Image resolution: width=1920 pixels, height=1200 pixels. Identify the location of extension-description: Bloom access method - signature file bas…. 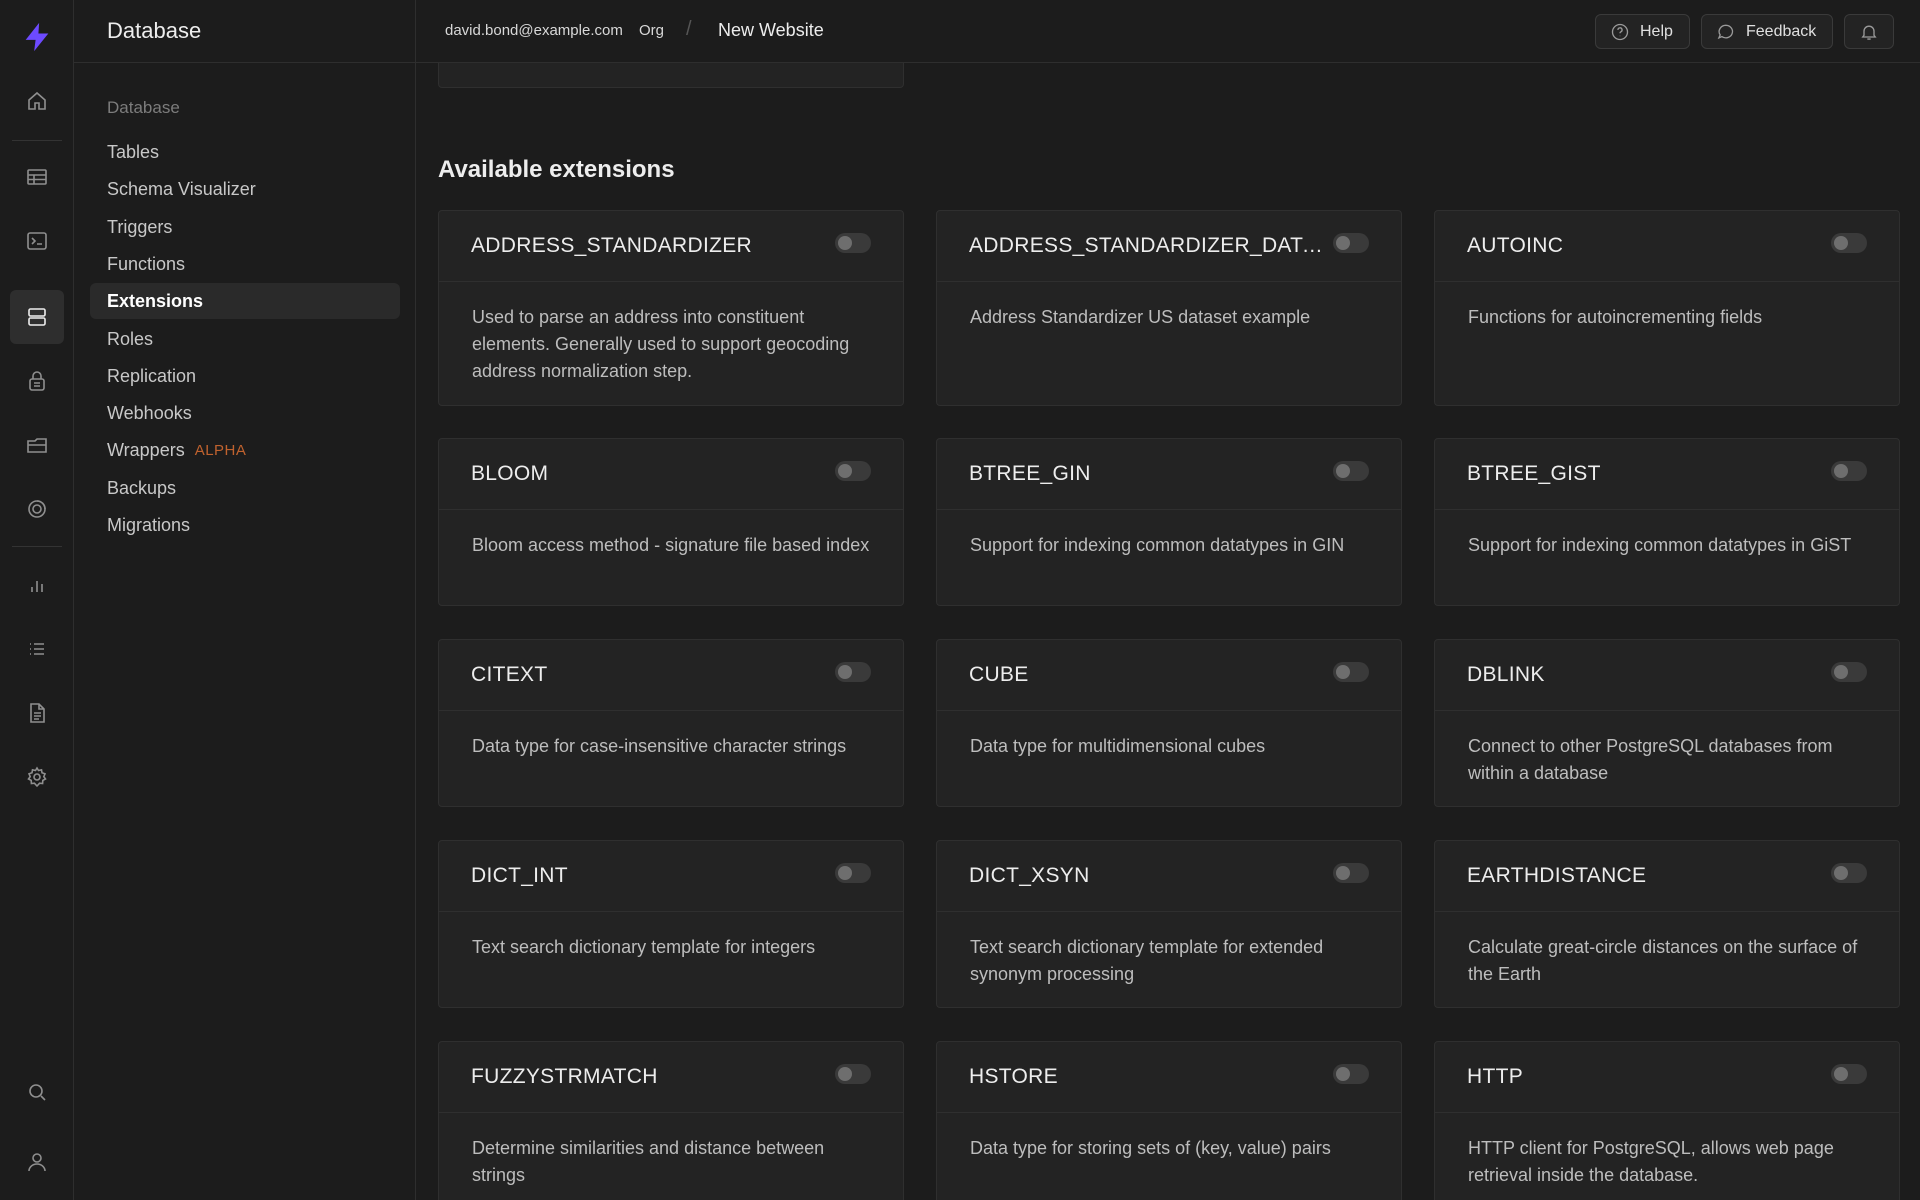
(671, 545).